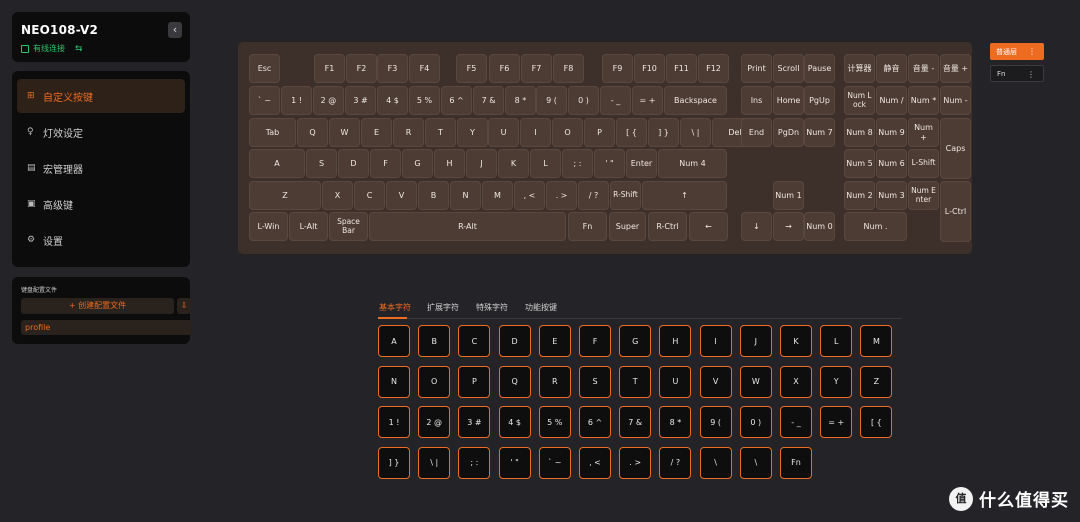 The width and height of the screenshot is (1080, 522). What do you see at coordinates (755, 462) in the screenshot?
I see `char-key: \` at bounding box center [755, 462].